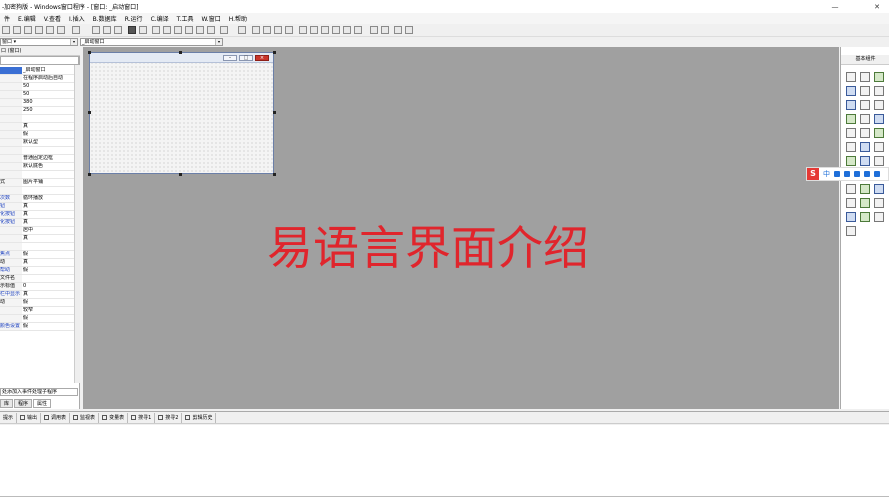 The width and height of the screenshot is (889, 500). Describe the element at coordinates (48, 110) in the screenshot. I see `property-value: 250` at that location.